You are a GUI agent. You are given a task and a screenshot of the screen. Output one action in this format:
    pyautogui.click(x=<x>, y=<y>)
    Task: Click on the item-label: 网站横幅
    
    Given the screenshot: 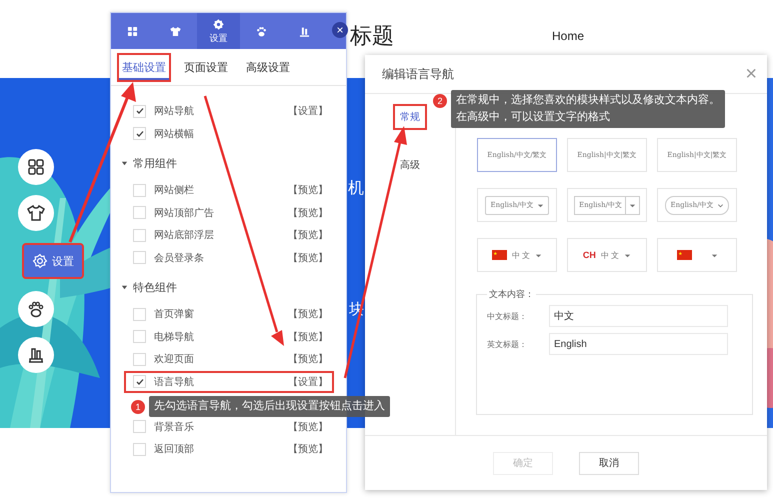 What is the action you would take?
    pyautogui.click(x=174, y=134)
    